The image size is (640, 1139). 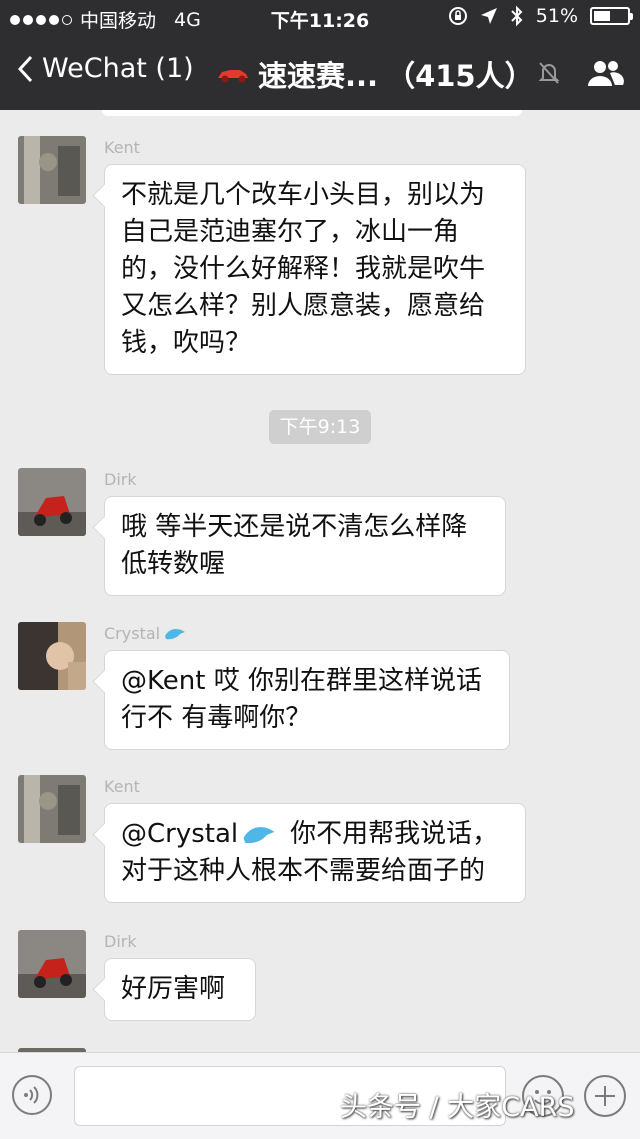 I want to click on plus-button, so click(x=605, y=1096).